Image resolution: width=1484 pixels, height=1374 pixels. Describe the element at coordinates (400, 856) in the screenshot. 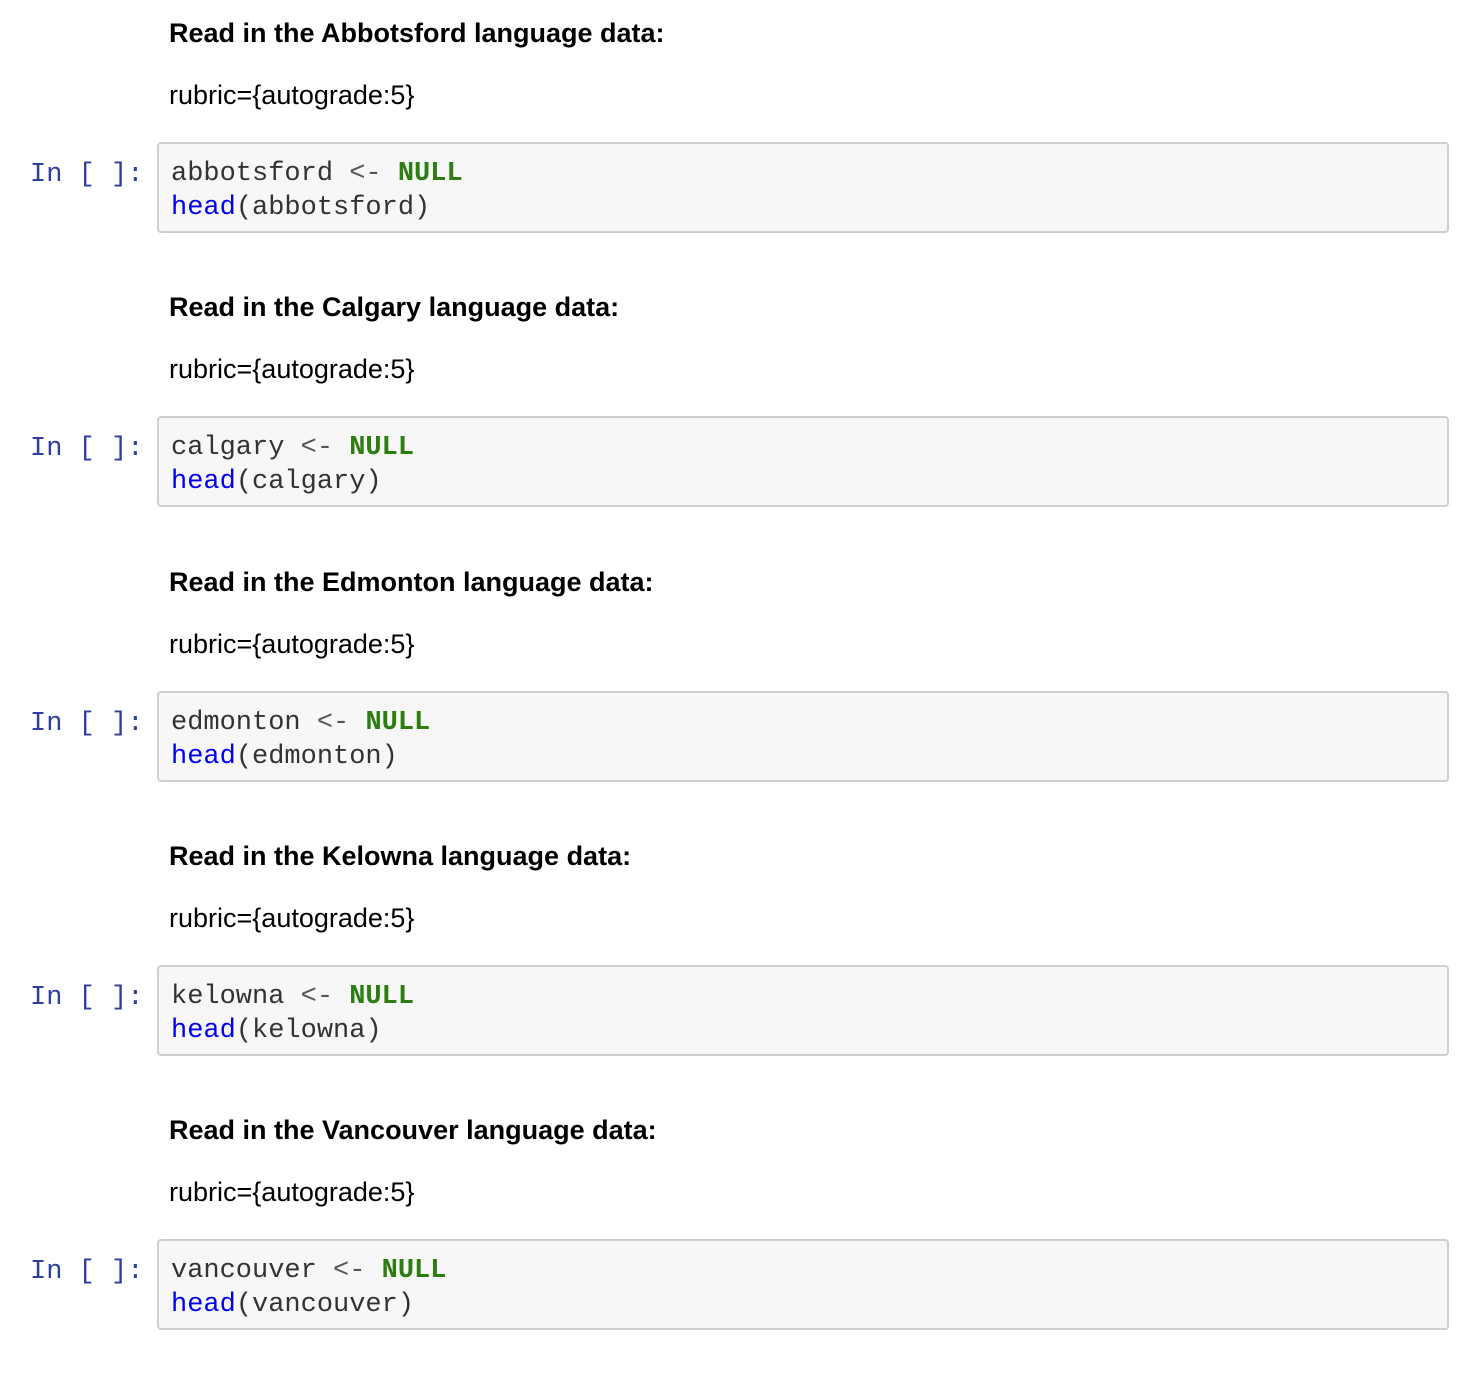

I see `markdown-heading: Read in the Kelowna language data:` at that location.